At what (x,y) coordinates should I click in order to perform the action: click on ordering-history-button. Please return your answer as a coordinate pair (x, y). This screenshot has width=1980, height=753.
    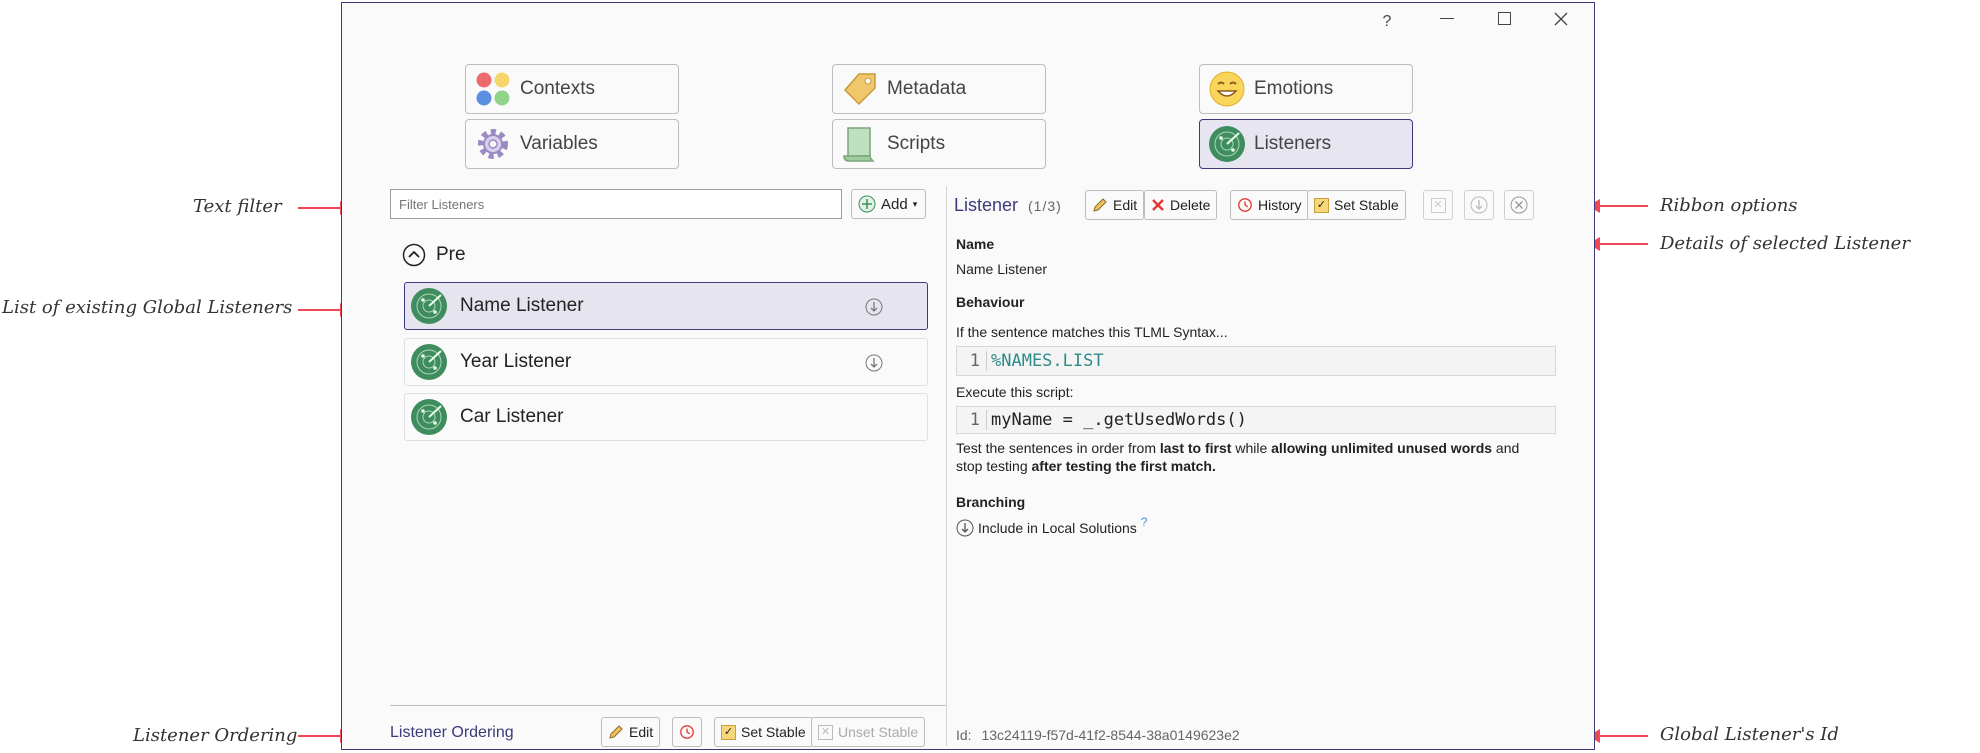
    Looking at the image, I should click on (687, 732).